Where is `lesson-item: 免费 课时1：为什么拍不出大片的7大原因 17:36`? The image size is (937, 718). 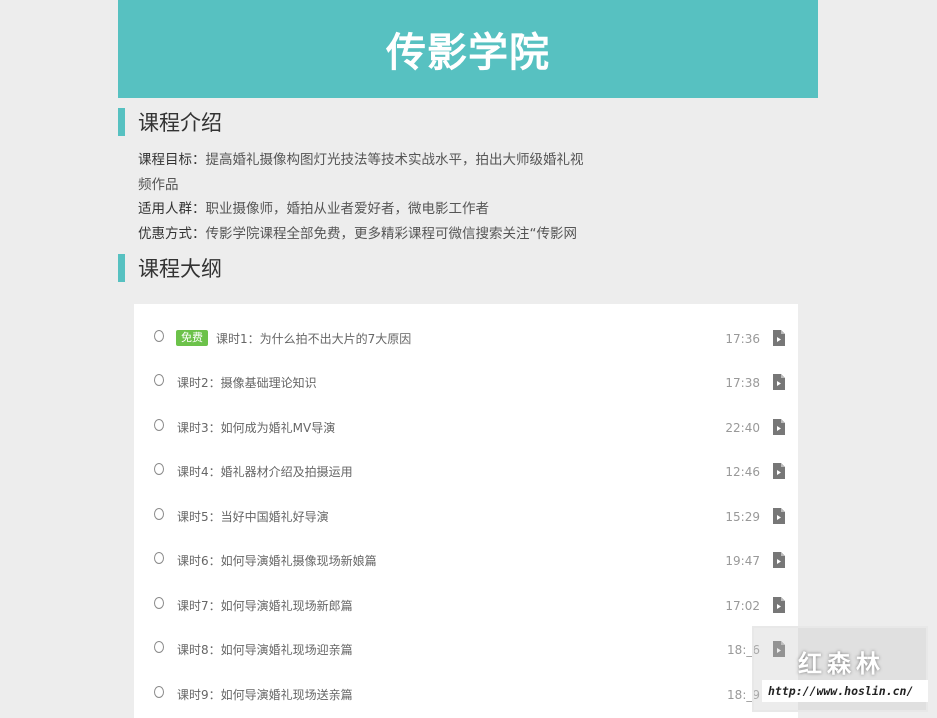 lesson-item: 免费 课时1：为什么拍不出大片的7大原因 17:36 is located at coordinates (466, 338).